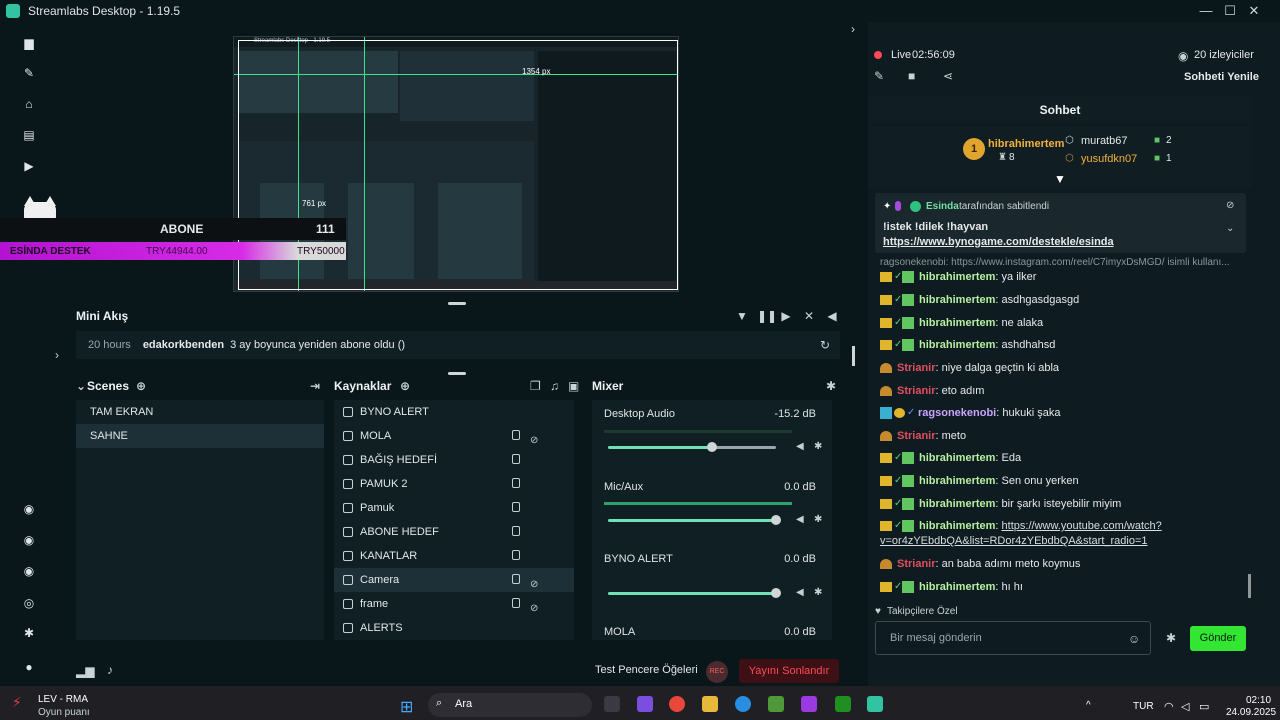  Describe the element at coordinates (832, 316) in the screenshot. I see `volume-icon: ◀` at that location.